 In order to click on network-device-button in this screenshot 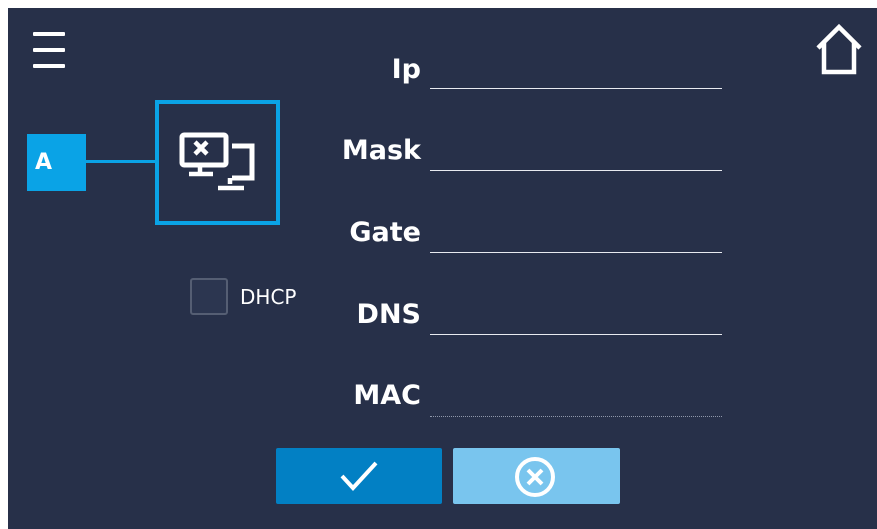, I will do `click(217, 162)`.